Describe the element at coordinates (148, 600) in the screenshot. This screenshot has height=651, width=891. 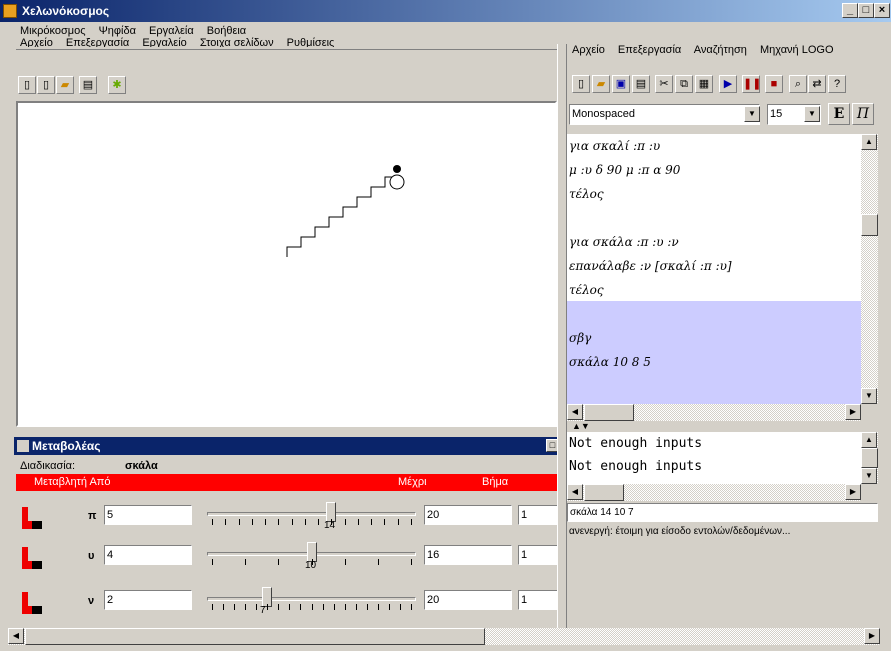
I see `from-field: 2` at that location.